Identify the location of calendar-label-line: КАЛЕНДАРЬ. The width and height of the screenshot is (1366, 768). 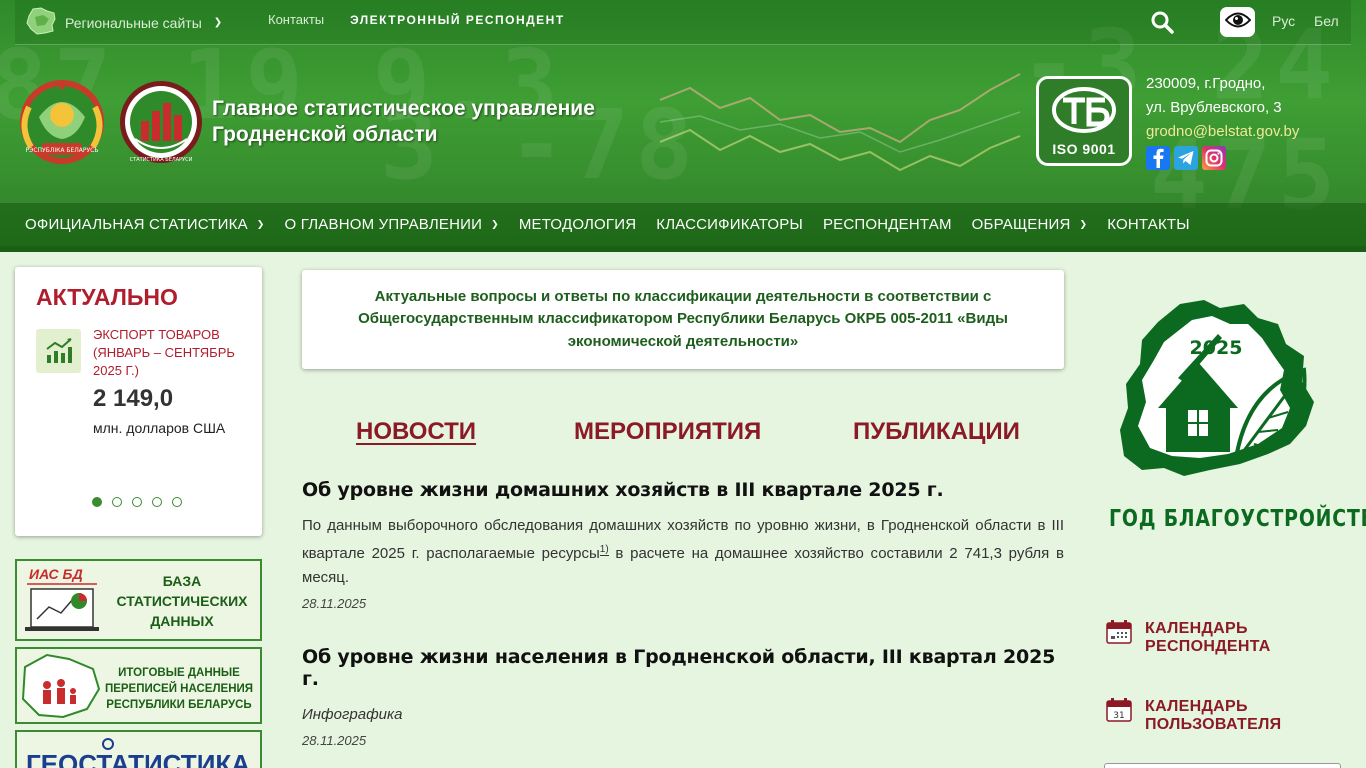
(1196, 628).